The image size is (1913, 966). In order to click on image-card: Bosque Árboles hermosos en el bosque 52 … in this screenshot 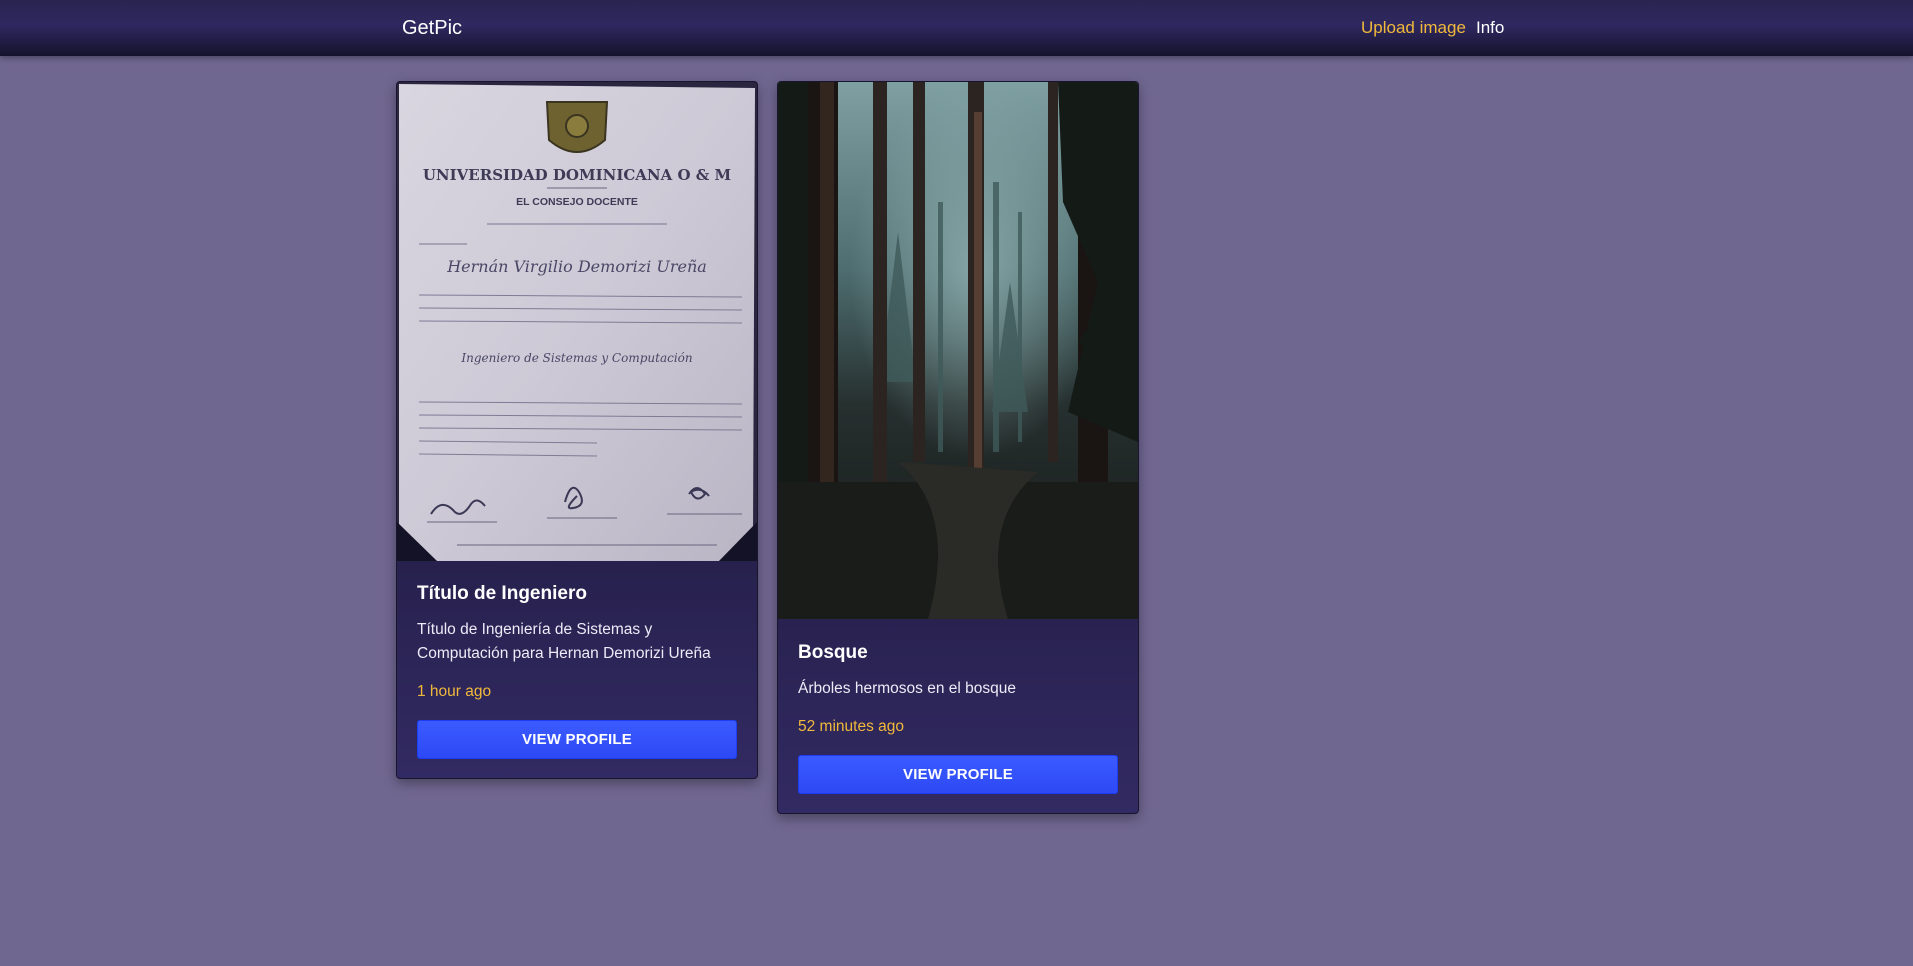, I will do `click(958, 447)`.